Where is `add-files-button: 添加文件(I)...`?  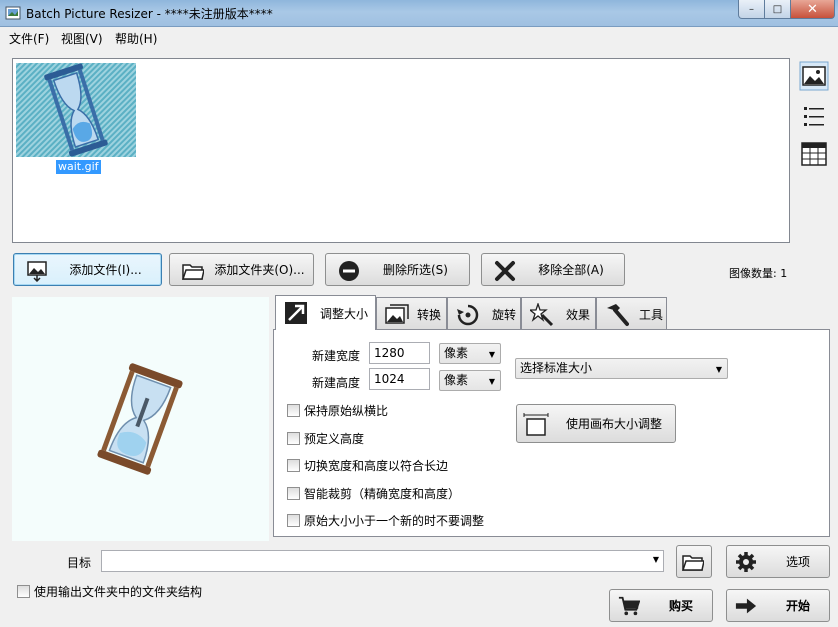 add-files-button: 添加文件(I)... is located at coordinates (87, 269).